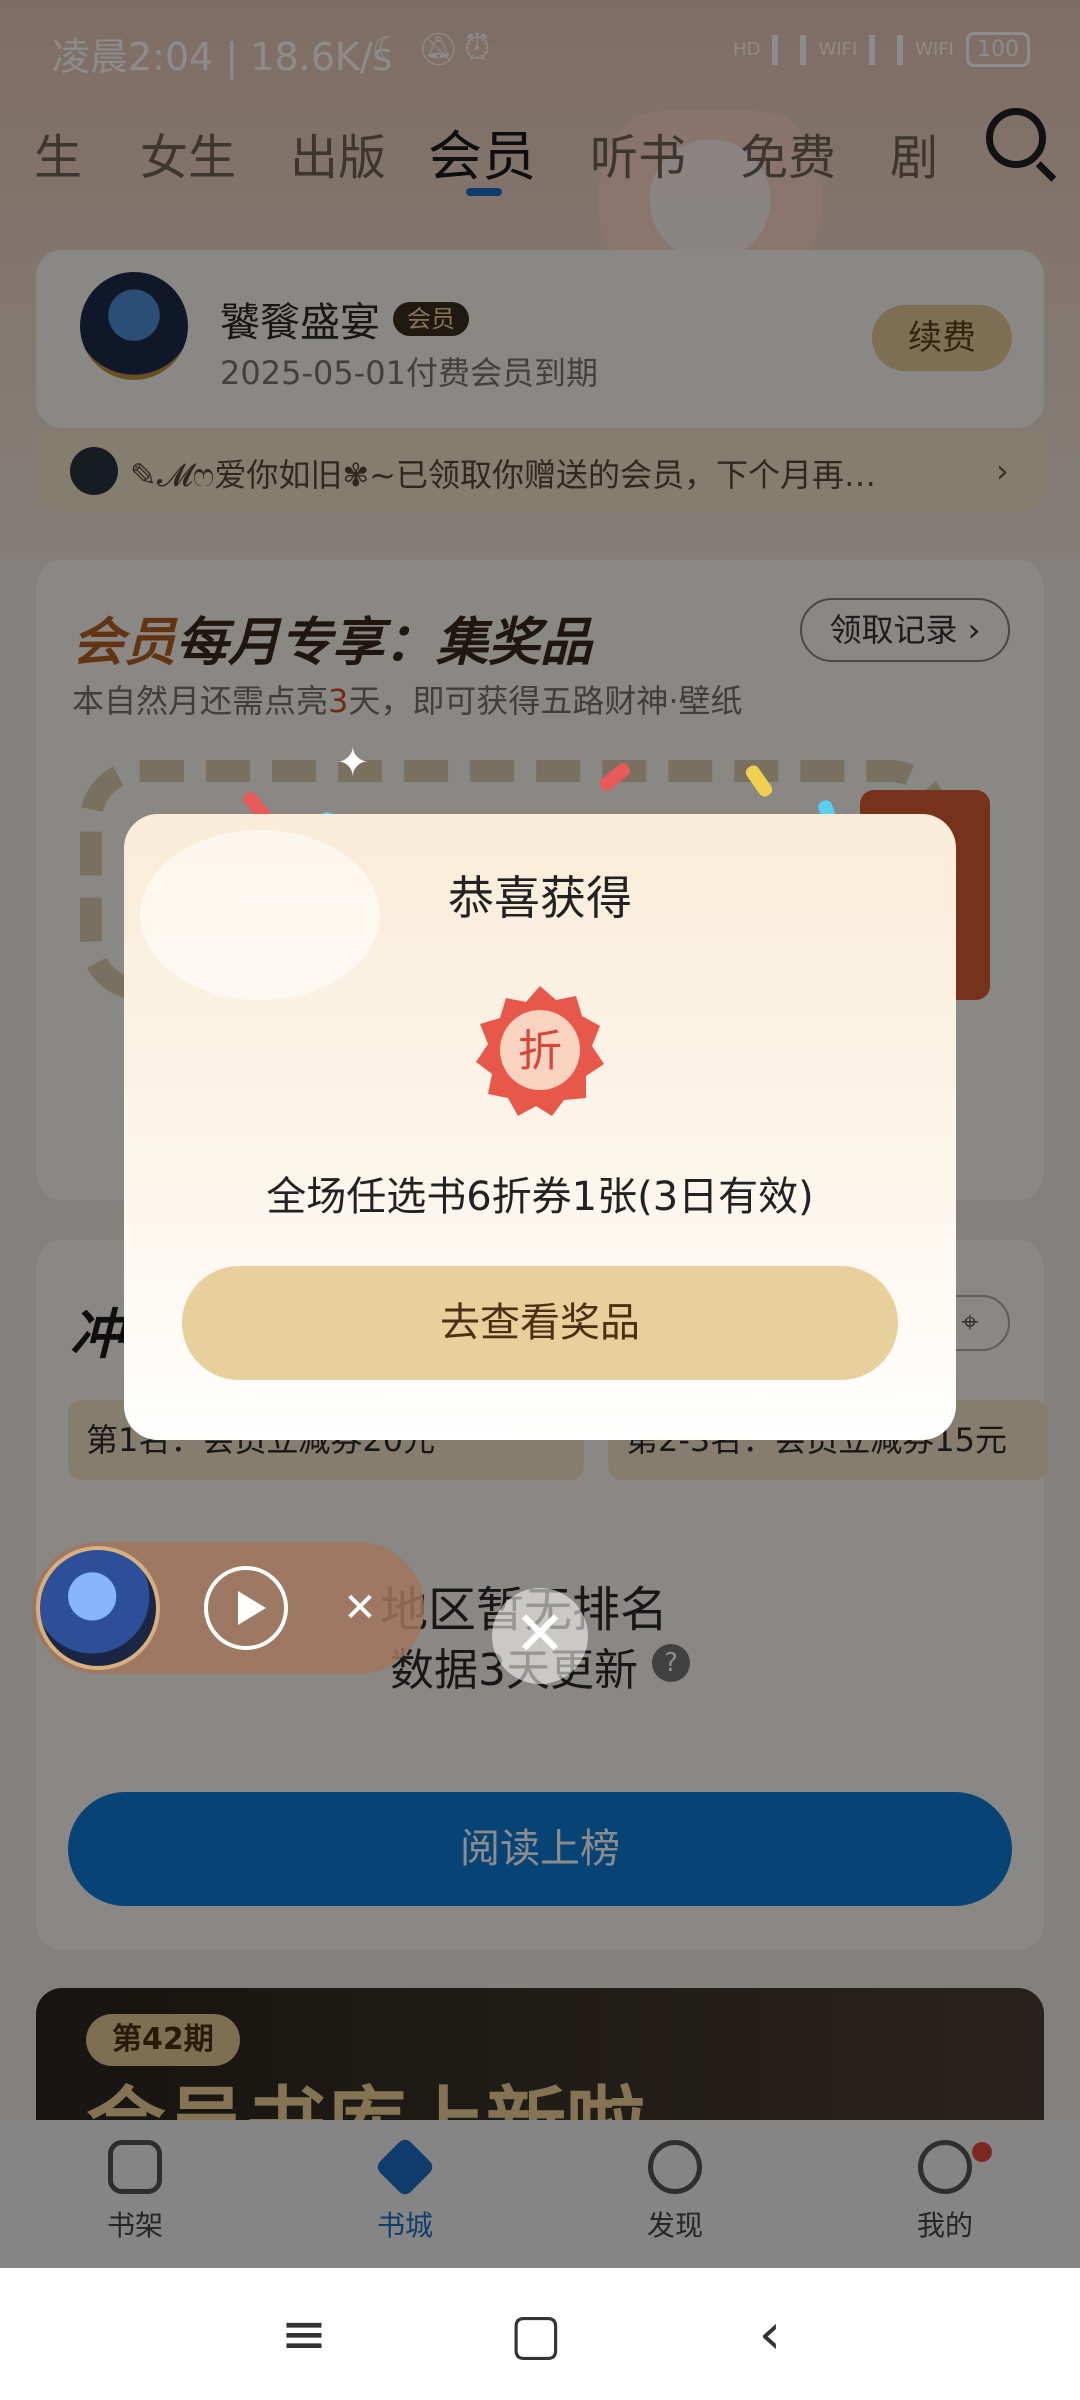 The height and width of the screenshot is (2400, 1080). I want to click on sparkle-icon: ✦, so click(353, 763).